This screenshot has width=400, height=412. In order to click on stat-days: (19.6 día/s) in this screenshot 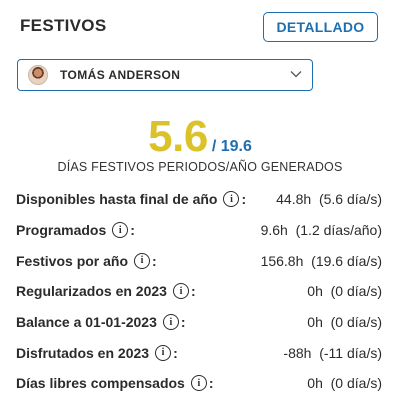, I will do `click(346, 260)`.